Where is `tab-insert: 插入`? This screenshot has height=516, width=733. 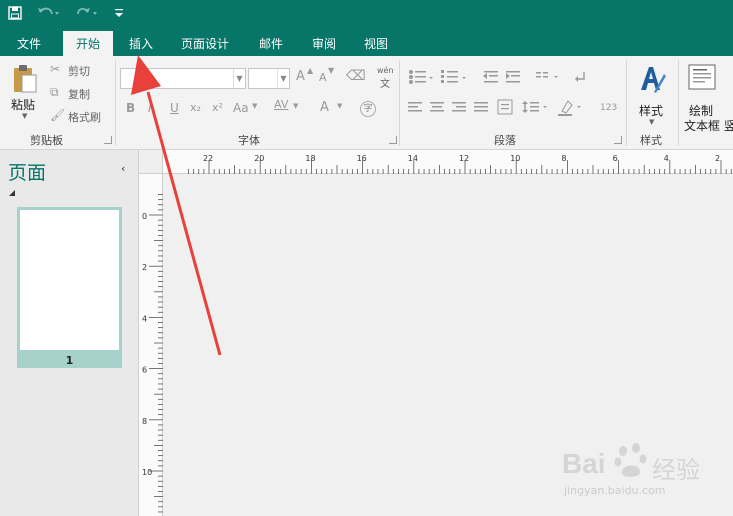
tab-insert: 插入 is located at coordinates (141, 43).